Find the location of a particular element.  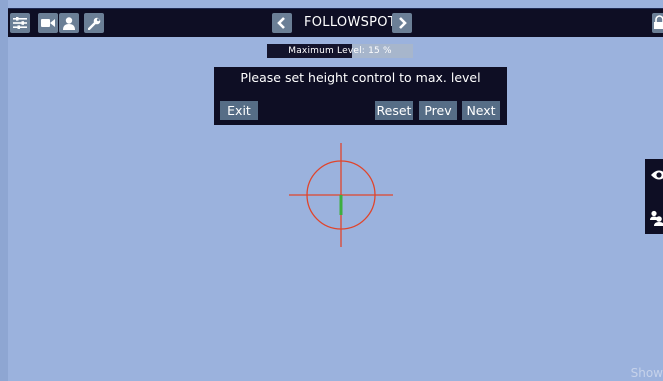

show-button: Show is located at coordinates (647, 373).